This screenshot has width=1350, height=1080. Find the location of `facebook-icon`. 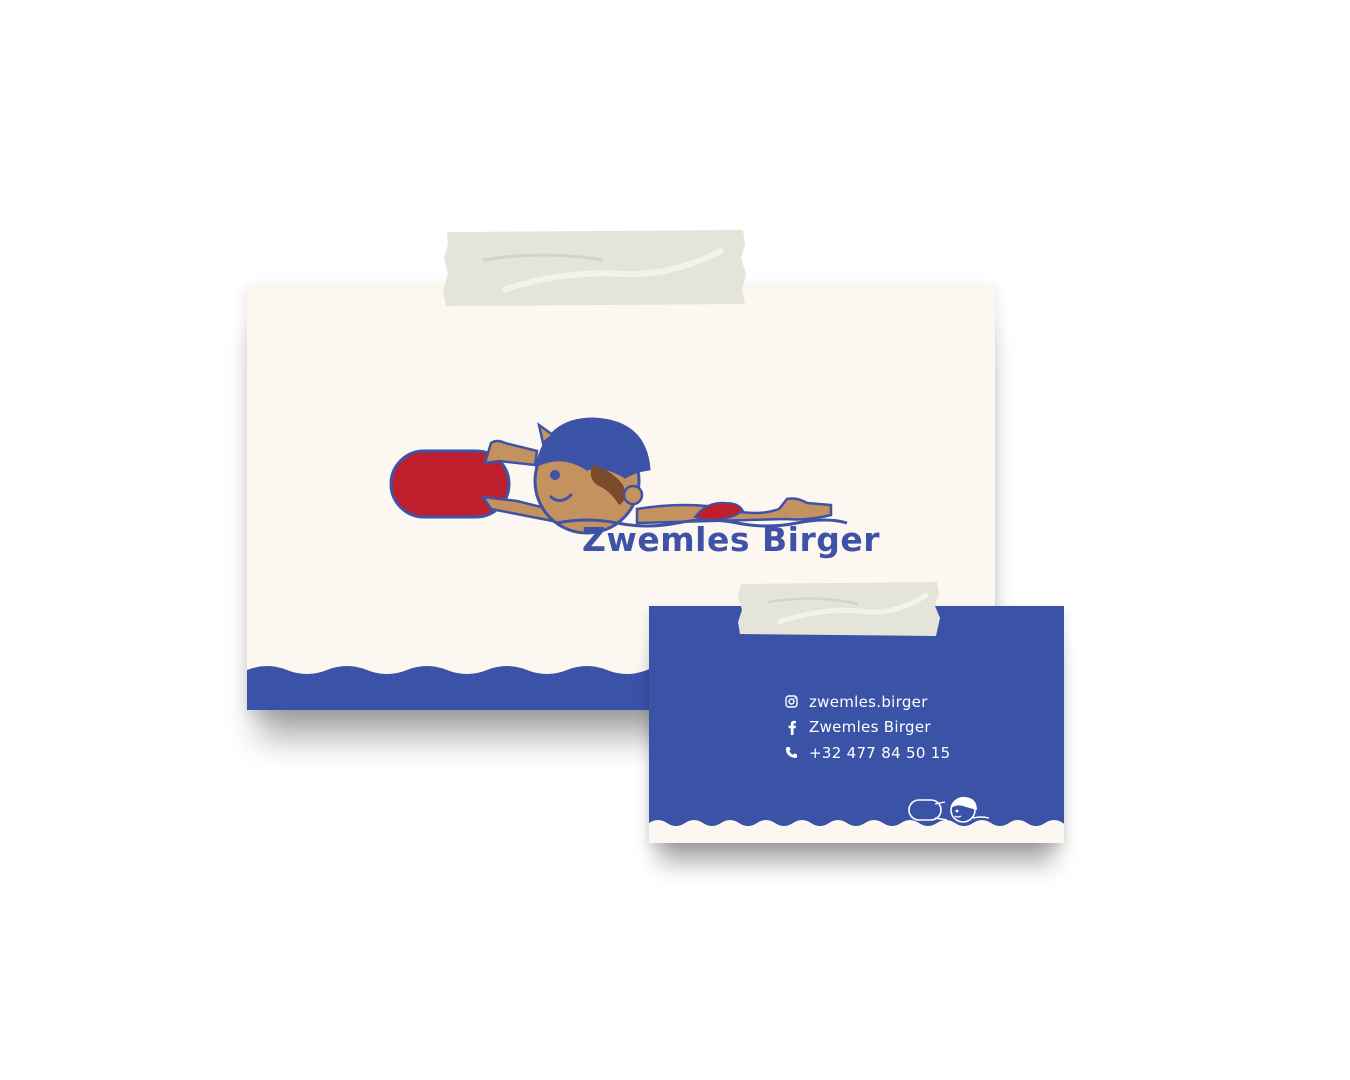

facebook-icon is located at coordinates (791, 727).